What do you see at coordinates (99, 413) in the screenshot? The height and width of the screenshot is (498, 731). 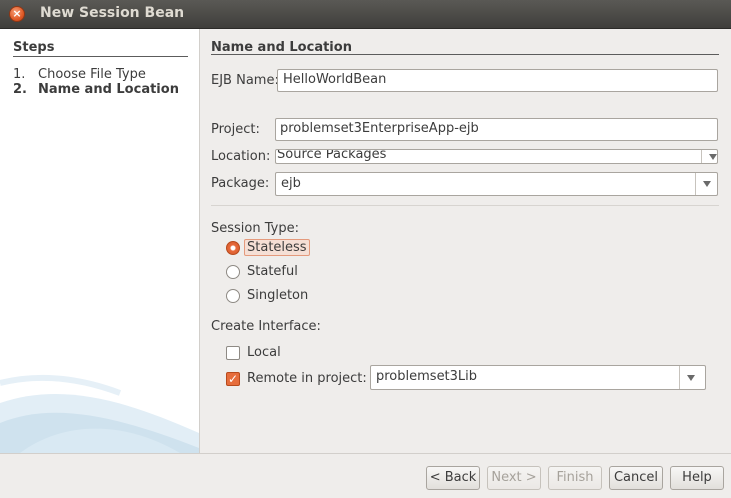 I see `netbeans-swoosh-graphic` at bounding box center [99, 413].